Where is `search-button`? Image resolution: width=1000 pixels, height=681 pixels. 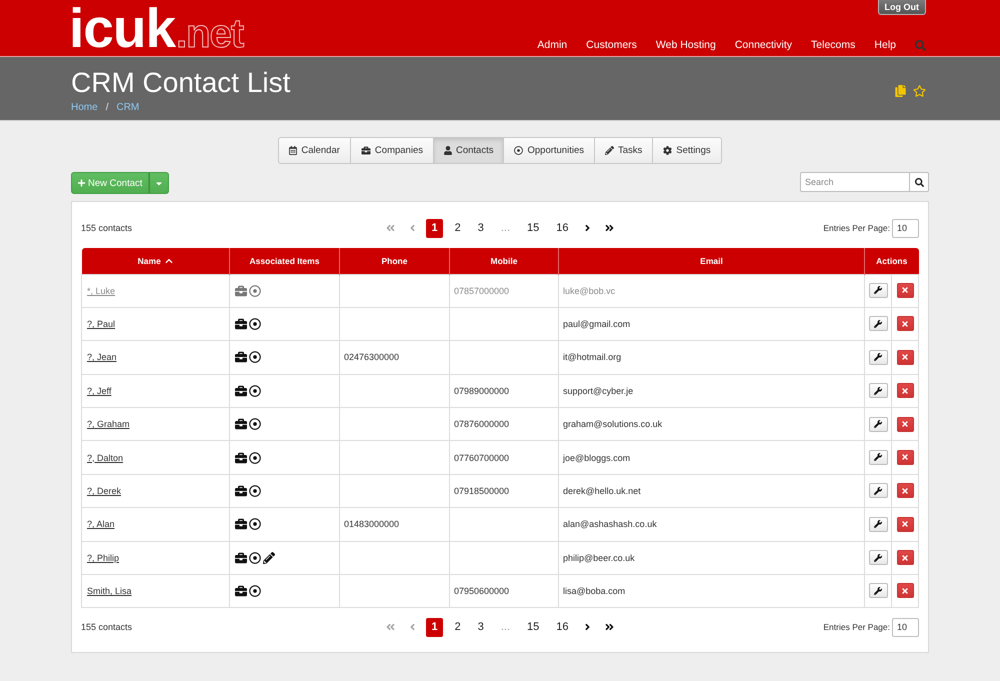 search-button is located at coordinates (919, 182).